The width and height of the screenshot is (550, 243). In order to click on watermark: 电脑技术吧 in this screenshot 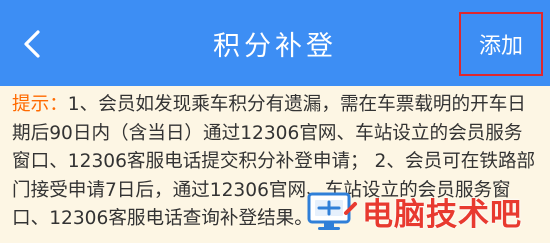, I will do `click(414, 211)`.